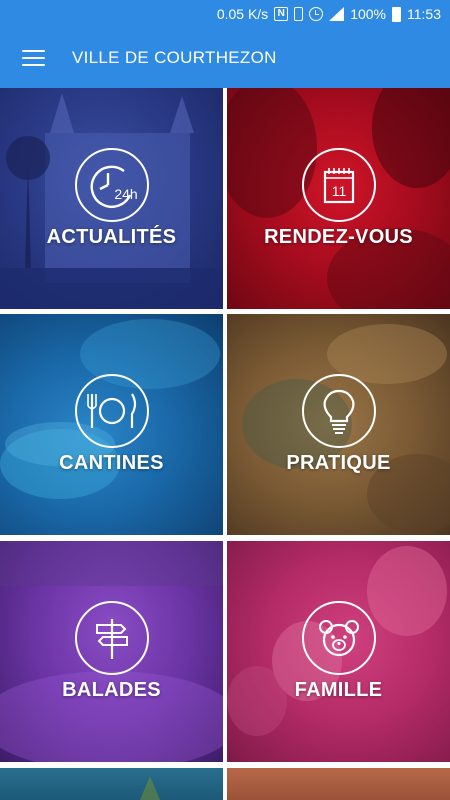 This screenshot has height=800, width=450. I want to click on tile-label-balades: BALADES, so click(111, 690).